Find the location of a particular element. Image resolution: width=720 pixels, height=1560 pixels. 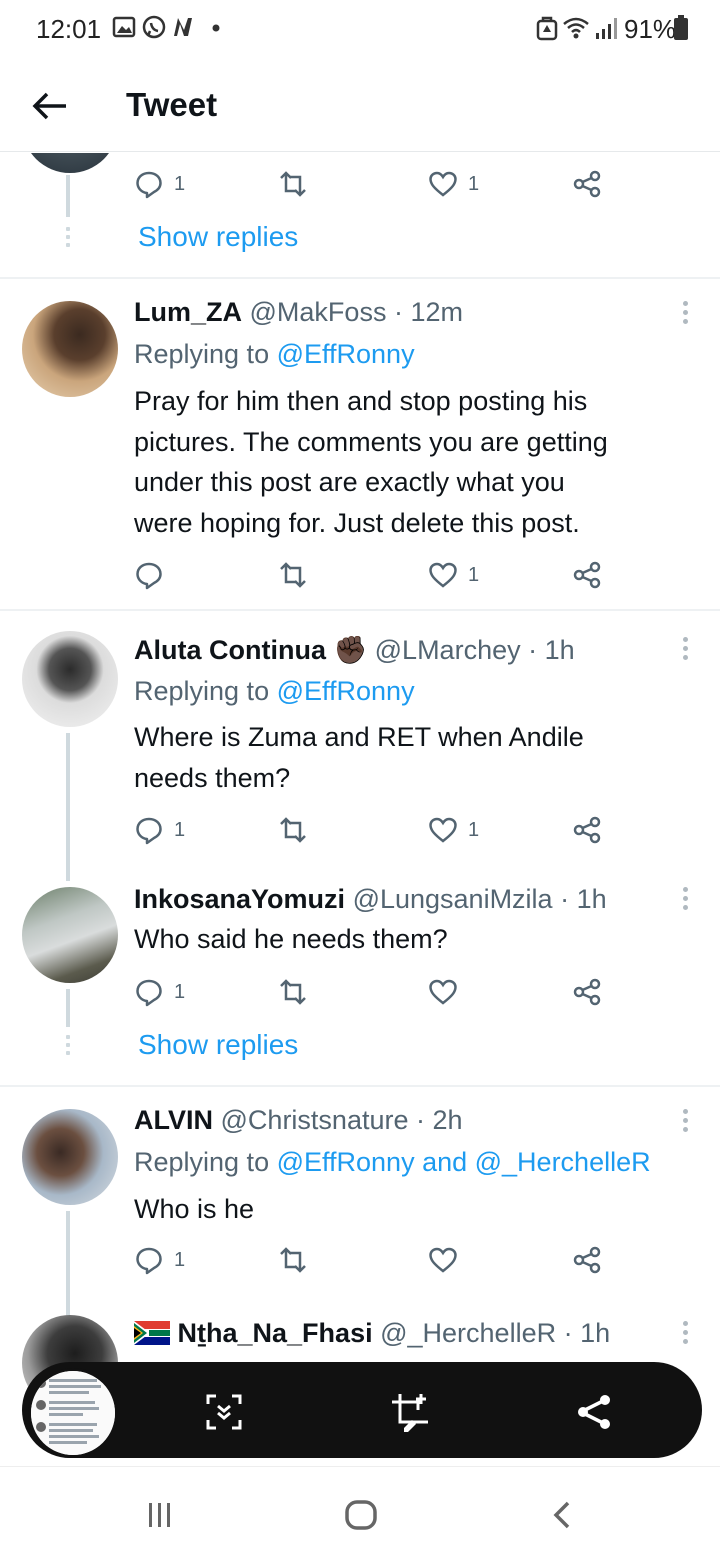

handle: @MakFoss is located at coordinates (318, 312).